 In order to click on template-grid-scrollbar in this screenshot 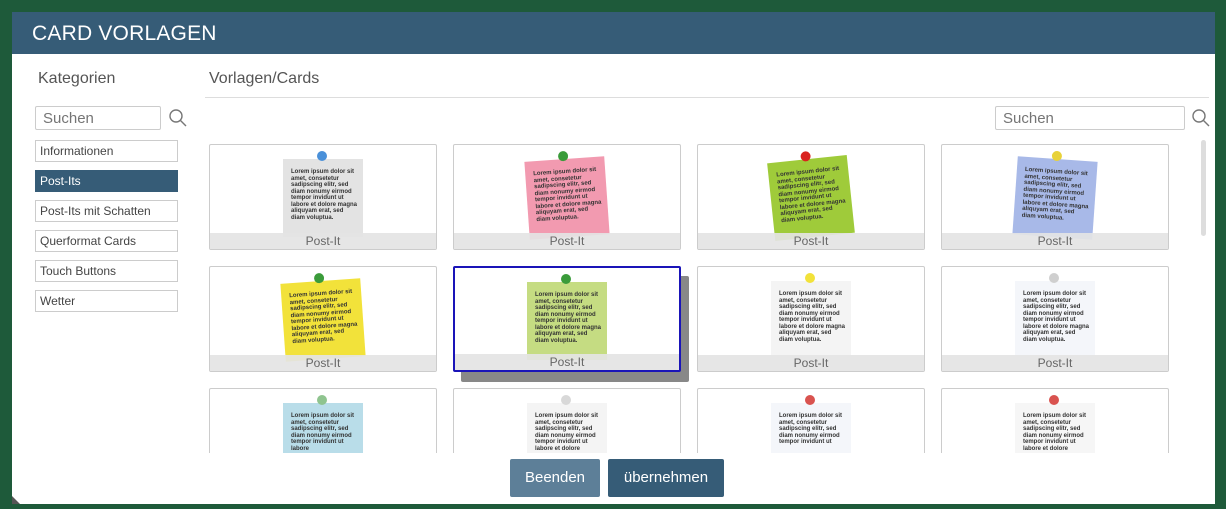, I will do `click(1203, 188)`.